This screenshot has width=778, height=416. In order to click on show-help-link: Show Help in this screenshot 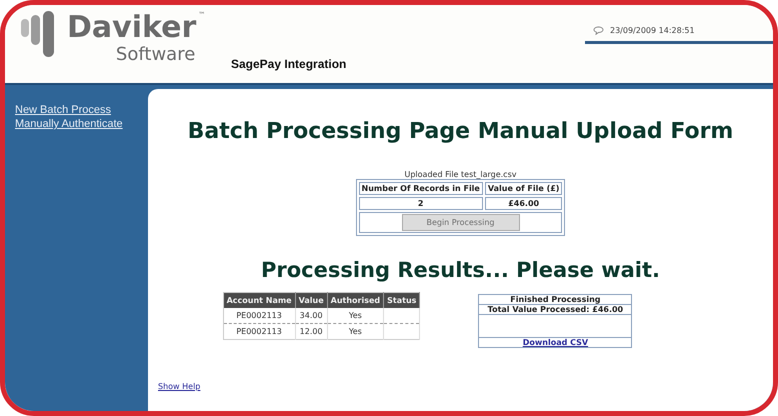, I will do `click(179, 386)`.